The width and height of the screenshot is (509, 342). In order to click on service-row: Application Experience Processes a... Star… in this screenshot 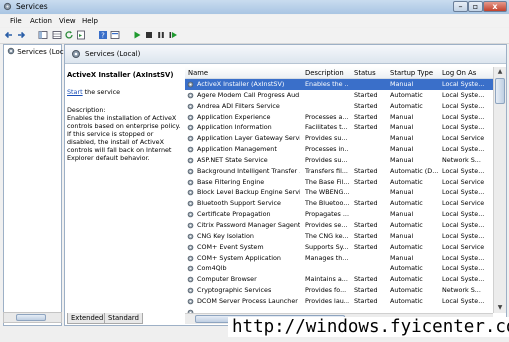, I will do `click(339, 117)`.